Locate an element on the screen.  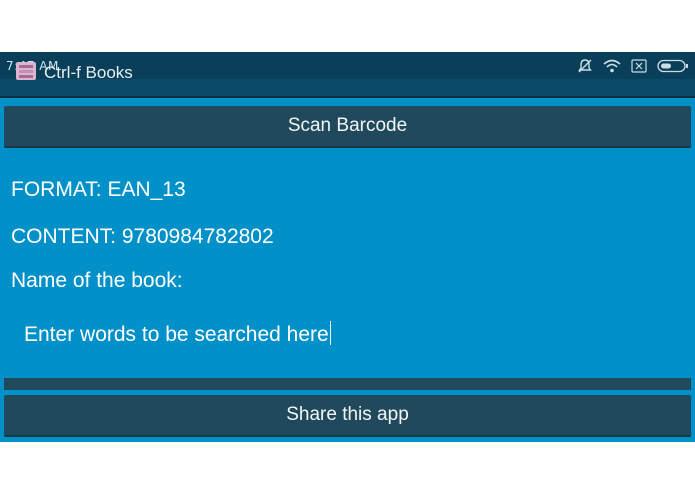
bottom-divider-strip is located at coordinates (347, 384).